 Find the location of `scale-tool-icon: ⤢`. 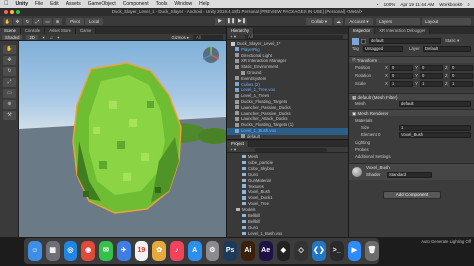

scale-tool-icon: ⤢ is located at coordinates (9, 82).